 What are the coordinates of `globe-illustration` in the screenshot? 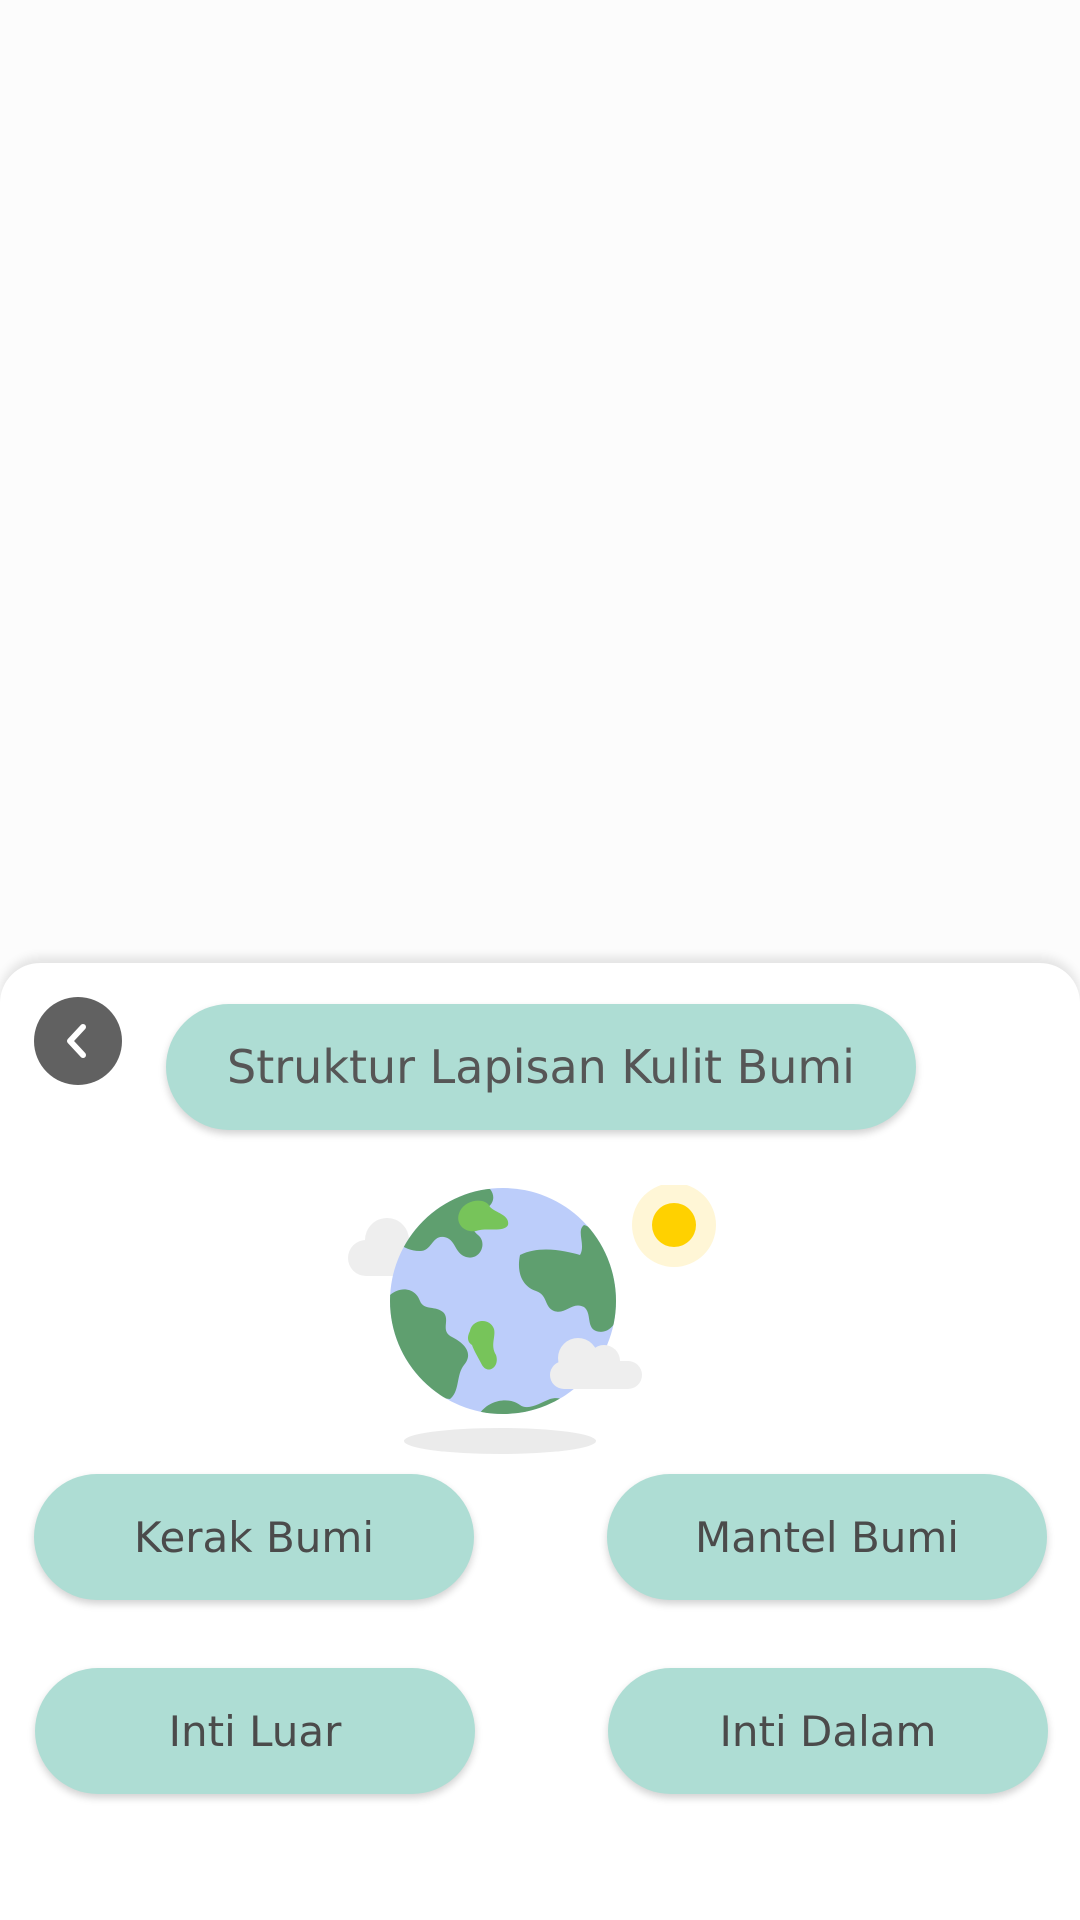 It's located at (532, 1319).